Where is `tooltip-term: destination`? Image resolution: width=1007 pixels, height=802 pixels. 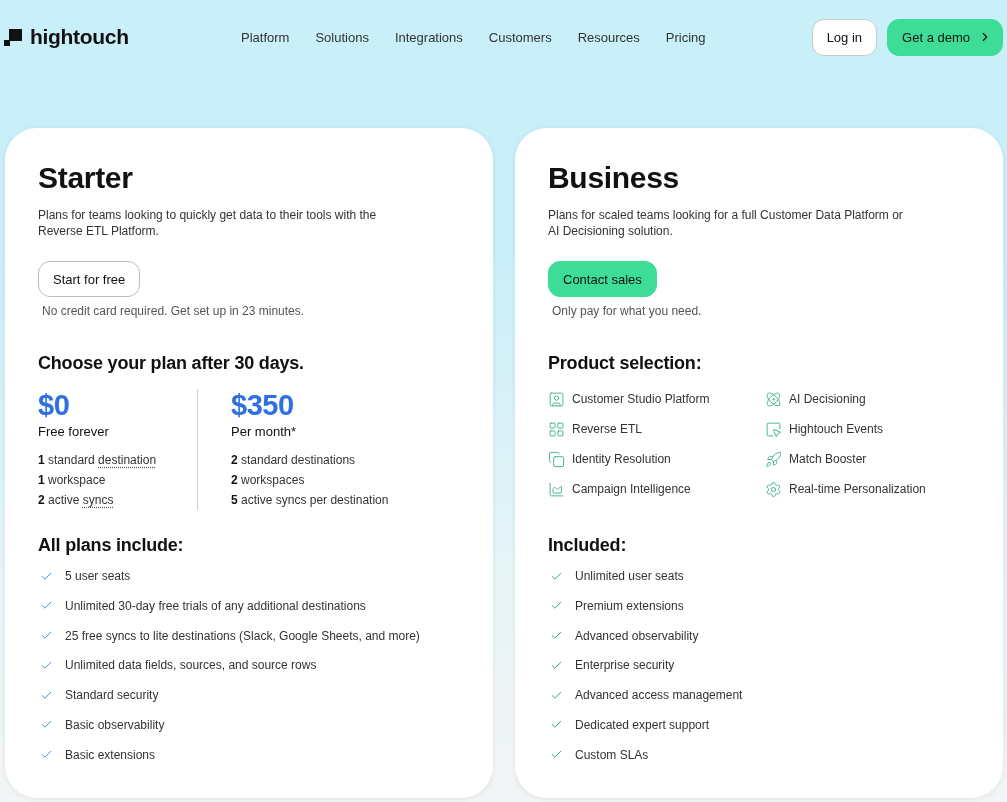 tooltip-term: destination is located at coordinates (127, 460).